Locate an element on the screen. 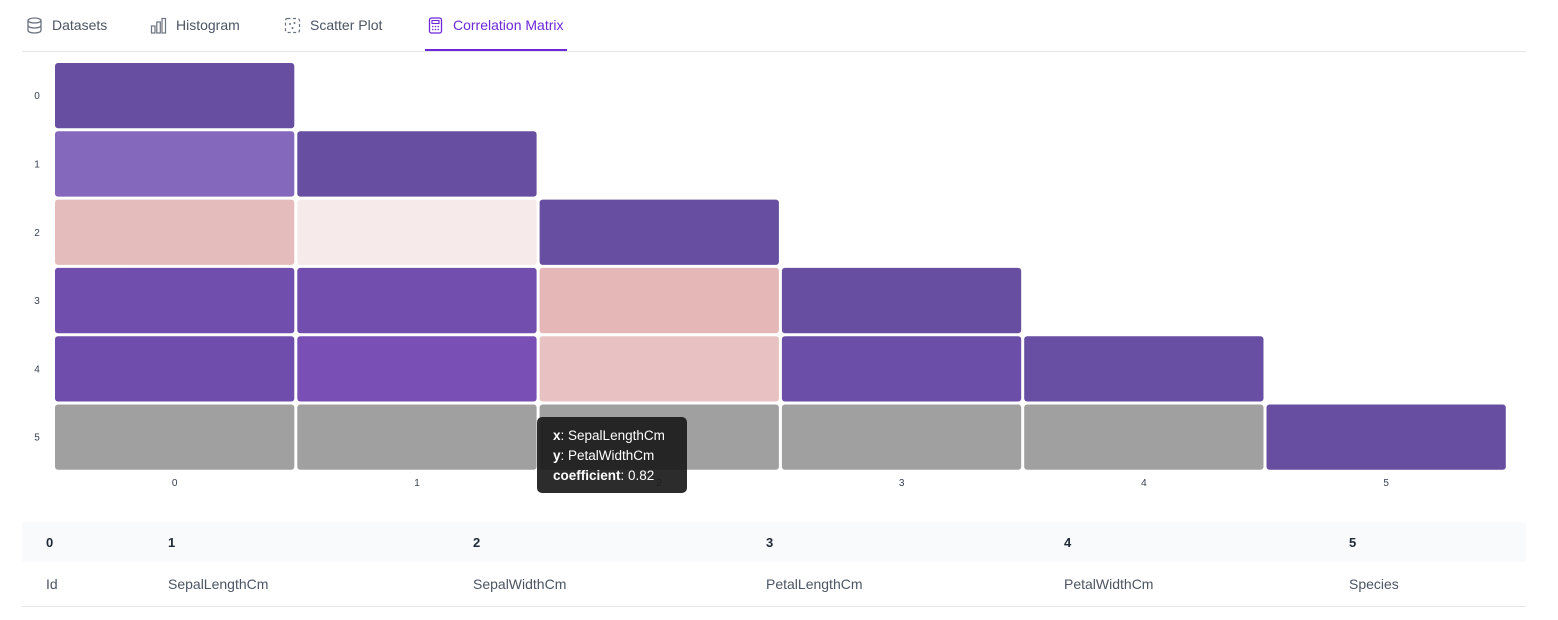  legend-name-cell: PetalLengthCm is located at coordinates (915, 584).